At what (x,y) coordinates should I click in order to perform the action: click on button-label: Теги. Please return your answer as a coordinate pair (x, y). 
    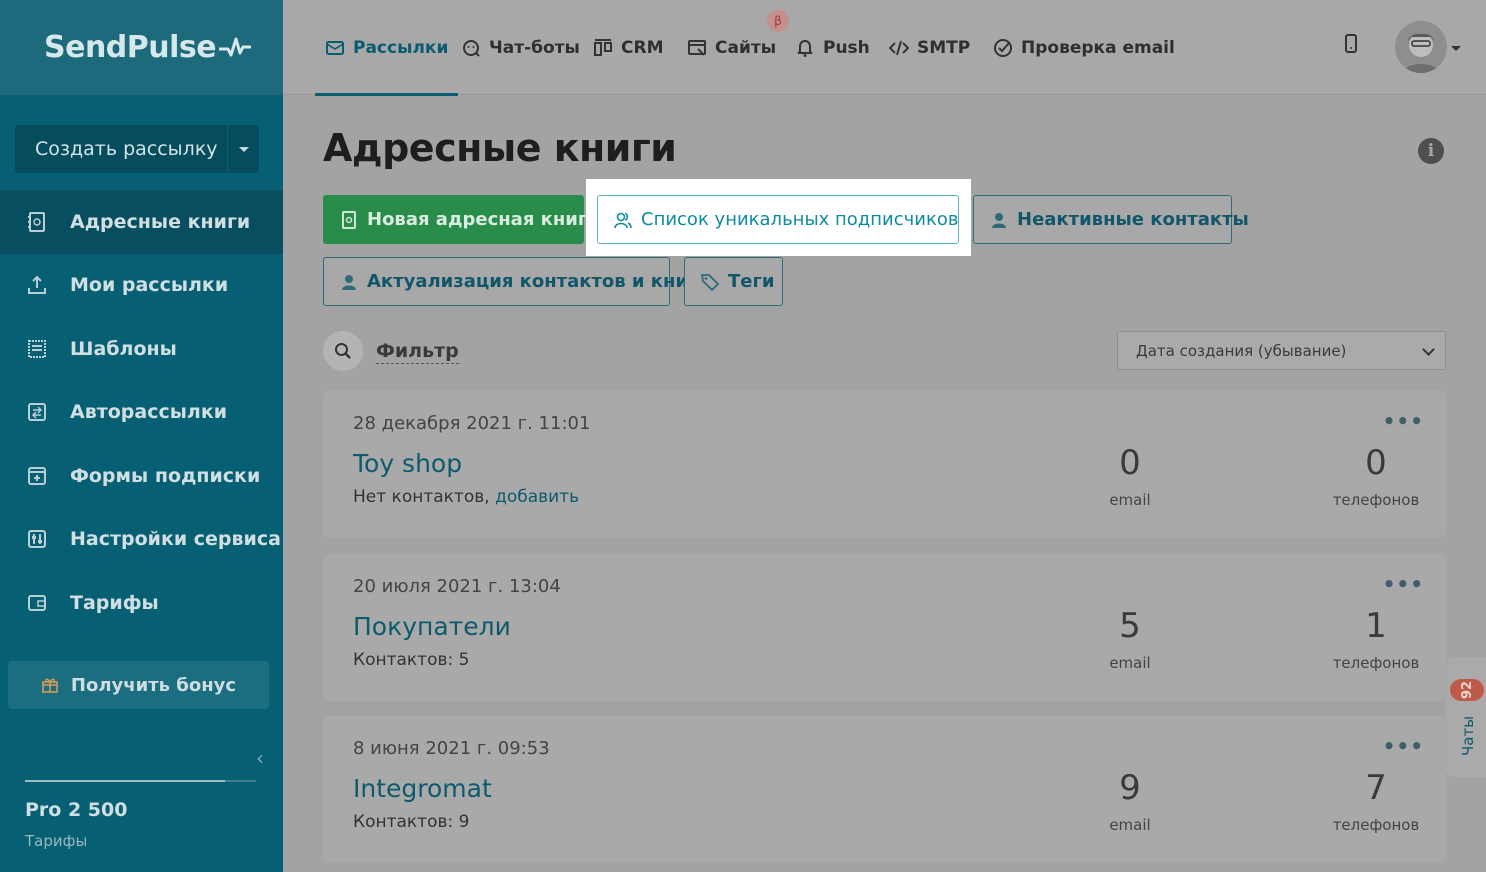
    Looking at the image, I should click on (751, 281).